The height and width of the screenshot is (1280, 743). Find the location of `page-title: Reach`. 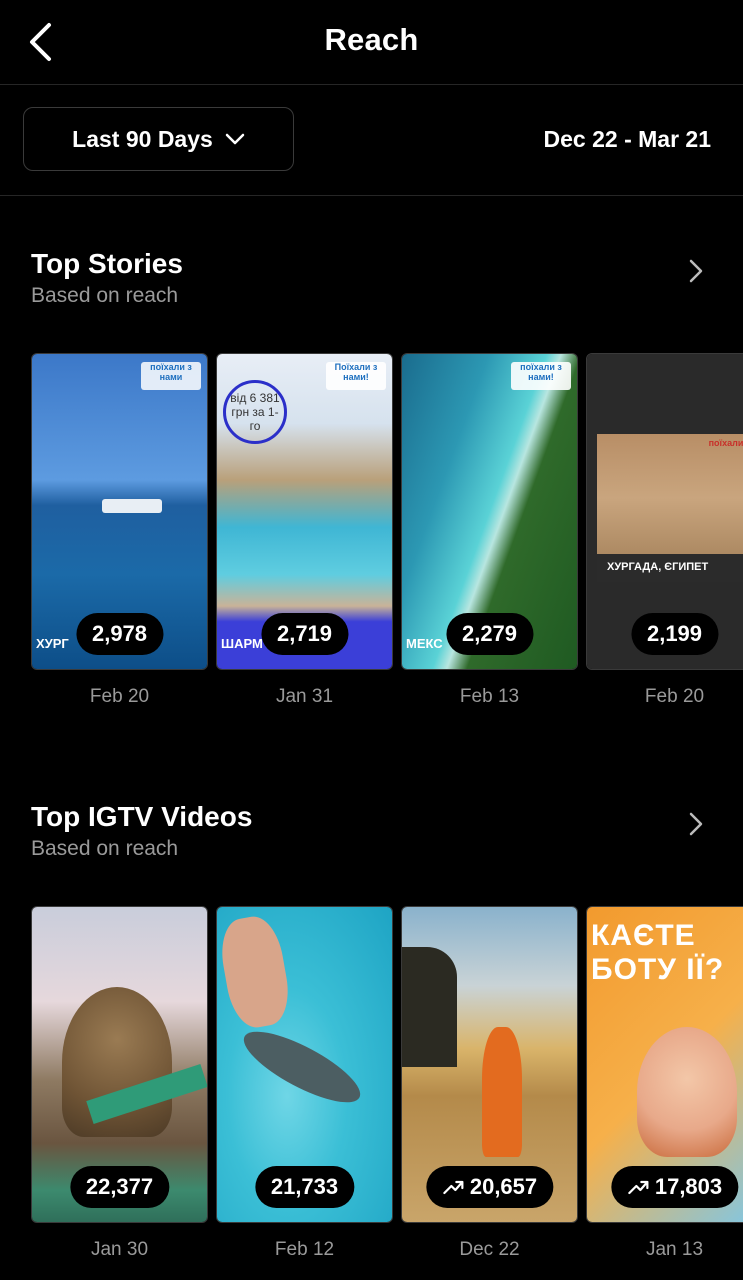

page-title: Reach is located at coordinates (371, 39).